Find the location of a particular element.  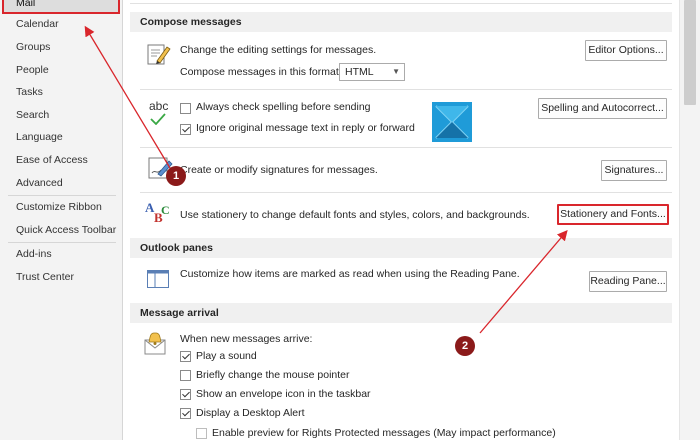

arrow-to-mail is located at coordinates (127, 97).